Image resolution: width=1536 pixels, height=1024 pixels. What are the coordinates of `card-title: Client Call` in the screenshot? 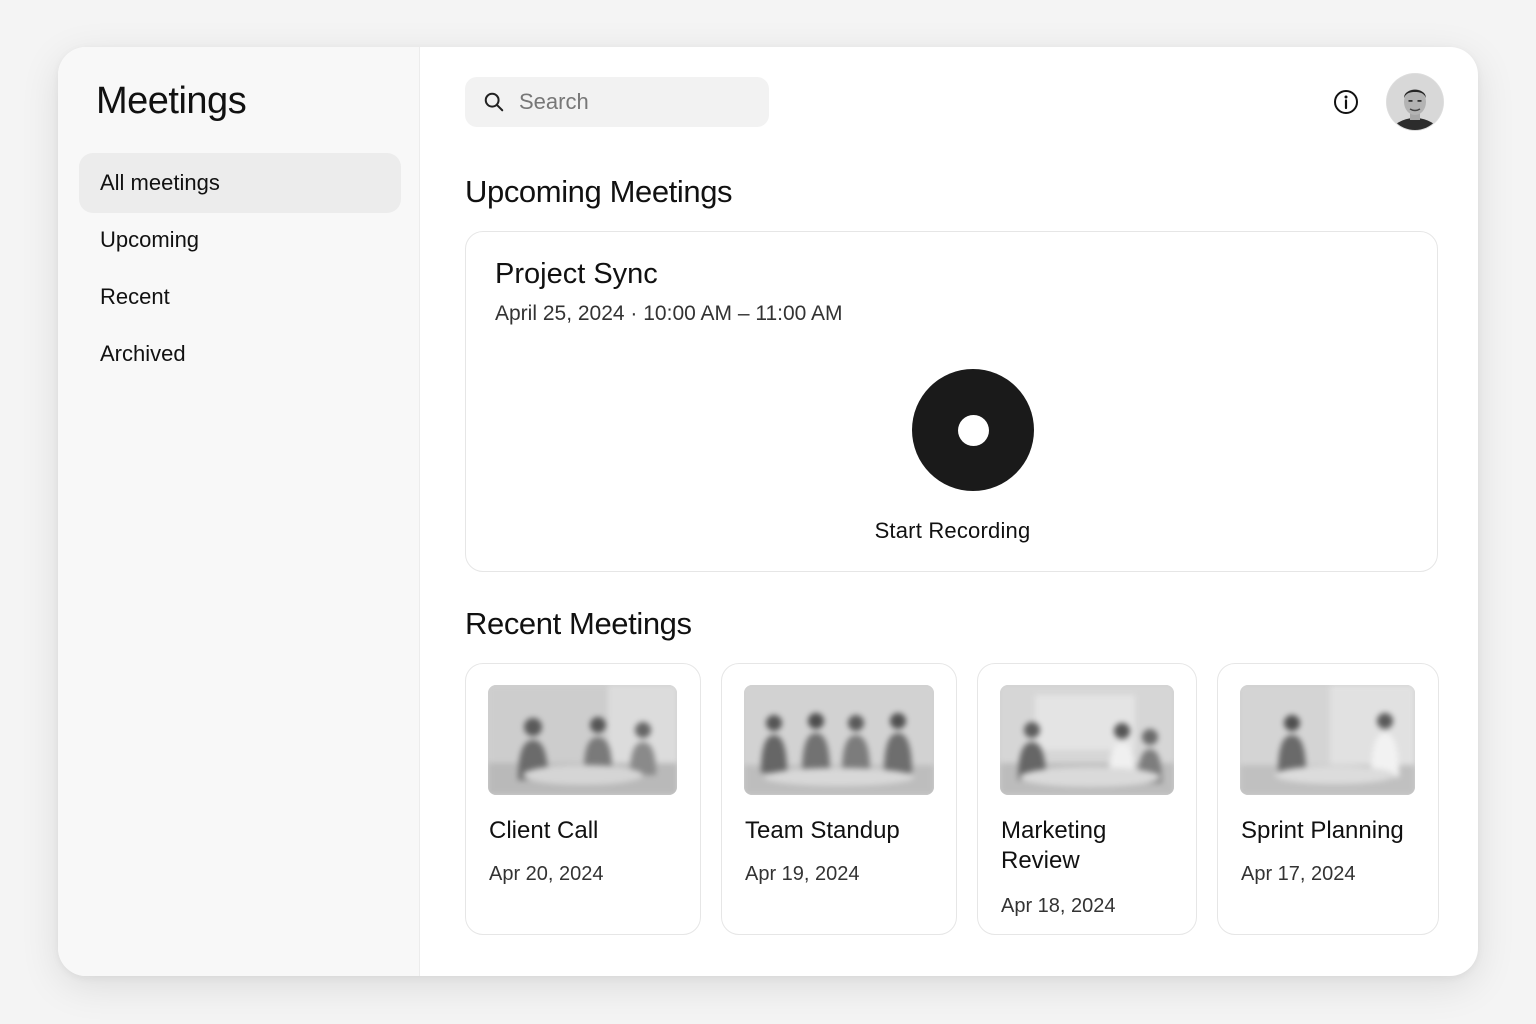 It's located at (544, 830).